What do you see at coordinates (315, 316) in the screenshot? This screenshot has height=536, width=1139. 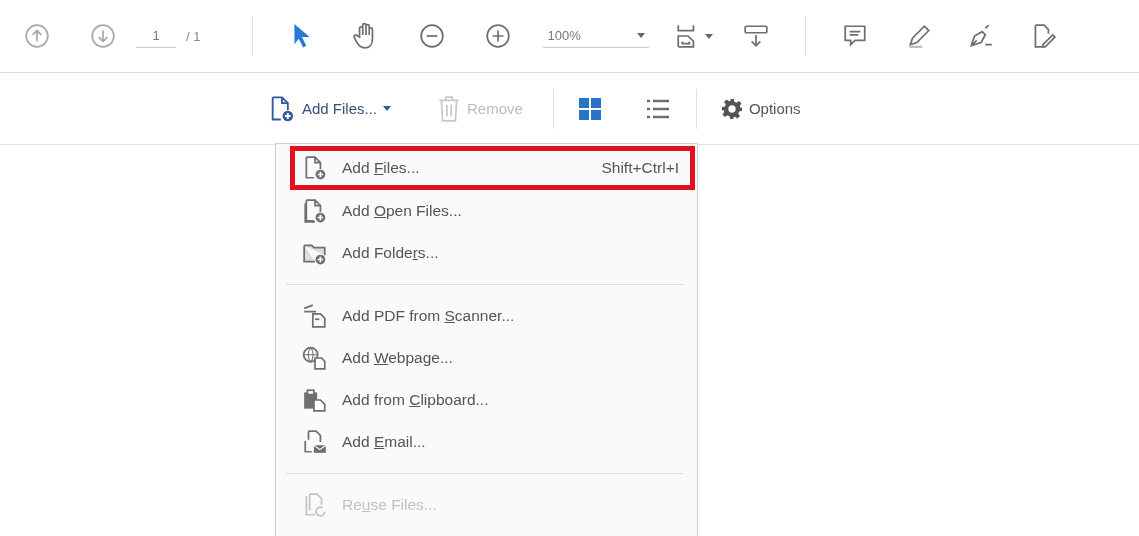 I see `scanner-icon` at bounding box center [315, 316].